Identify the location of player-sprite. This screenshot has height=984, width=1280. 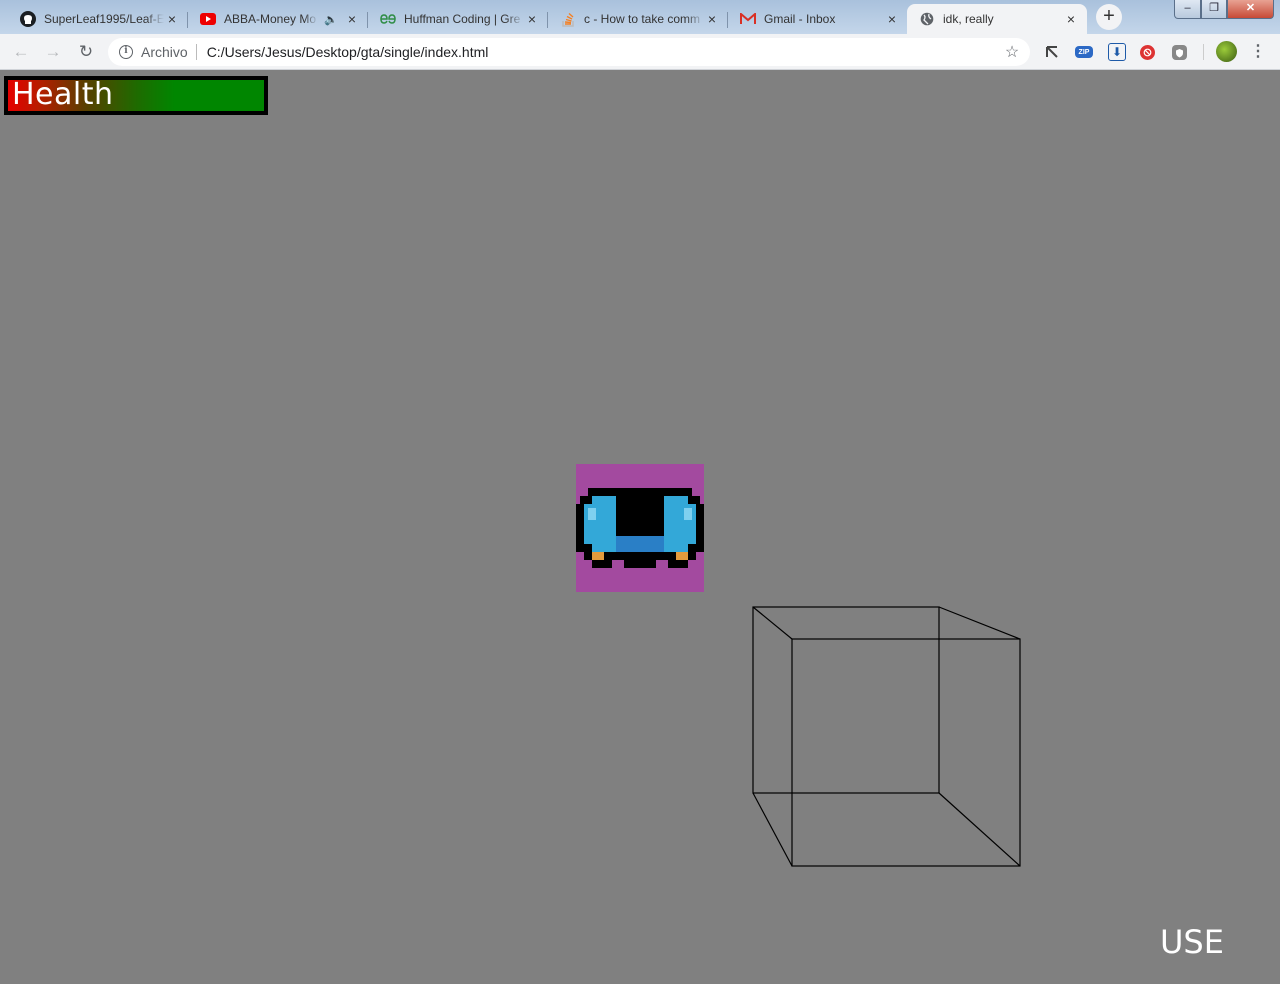
(640, 528).